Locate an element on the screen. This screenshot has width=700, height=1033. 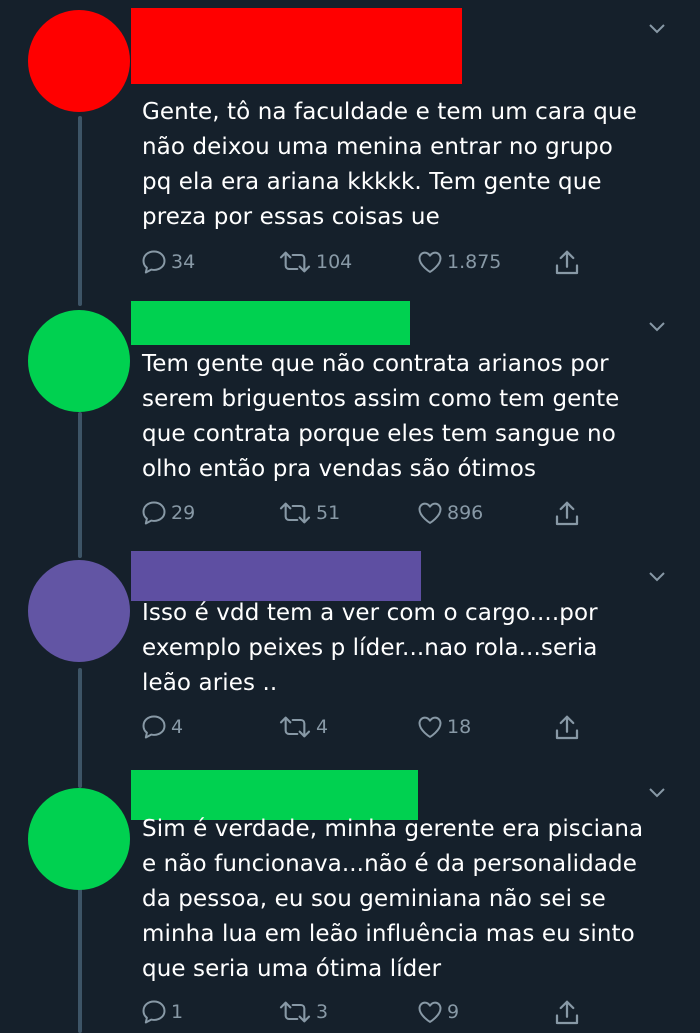
reply-button: 29 is located at coordinates (167, 513).